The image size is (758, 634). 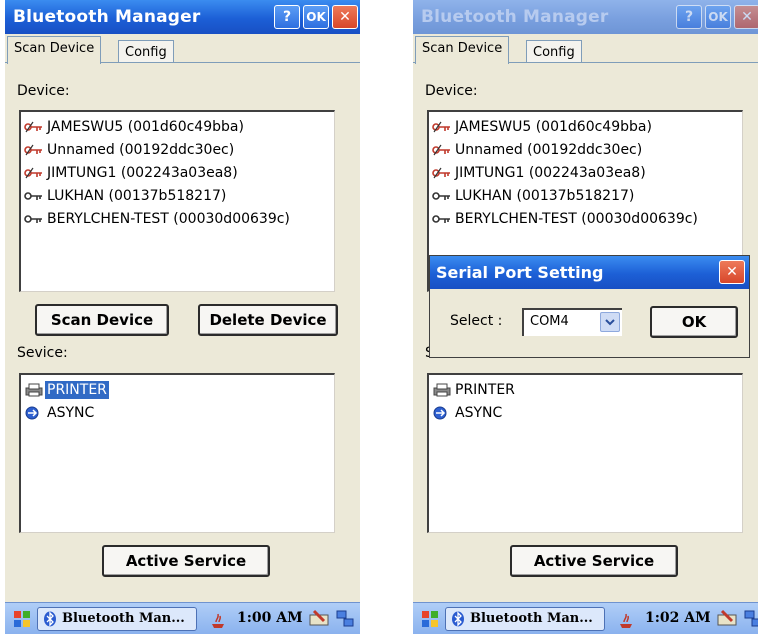 What do you see at coordinates (572, 322) in the screenshot?
I see `com-port-select: COM4` at bounding box center [572, 322].